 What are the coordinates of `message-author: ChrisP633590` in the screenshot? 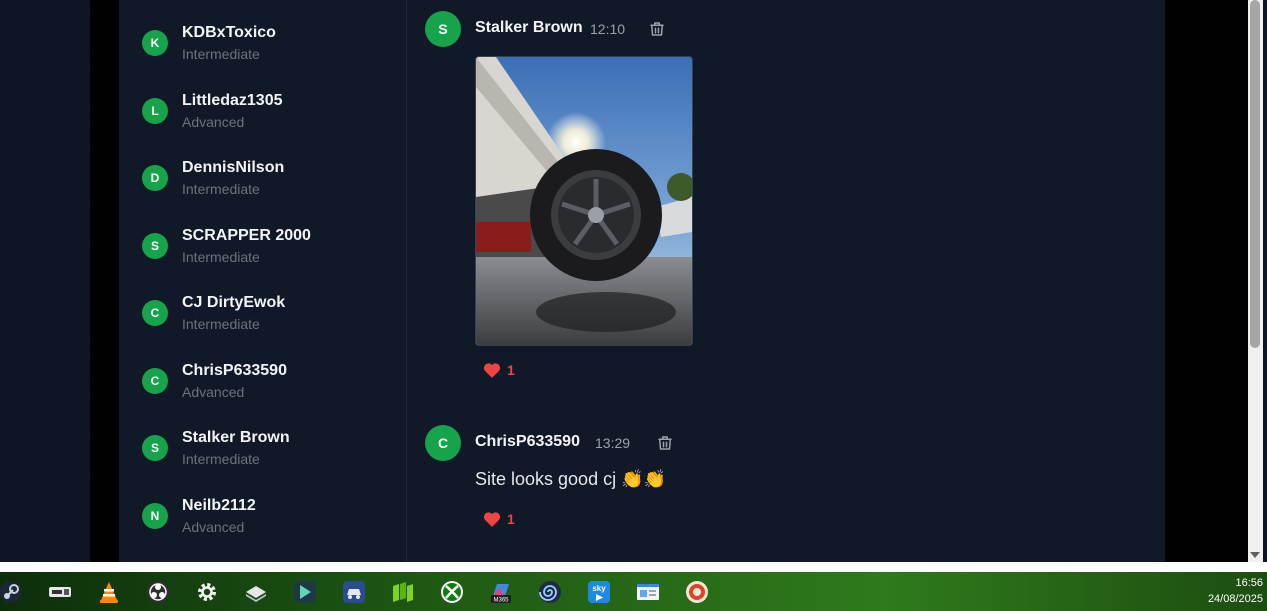 It's located at (527, 442).